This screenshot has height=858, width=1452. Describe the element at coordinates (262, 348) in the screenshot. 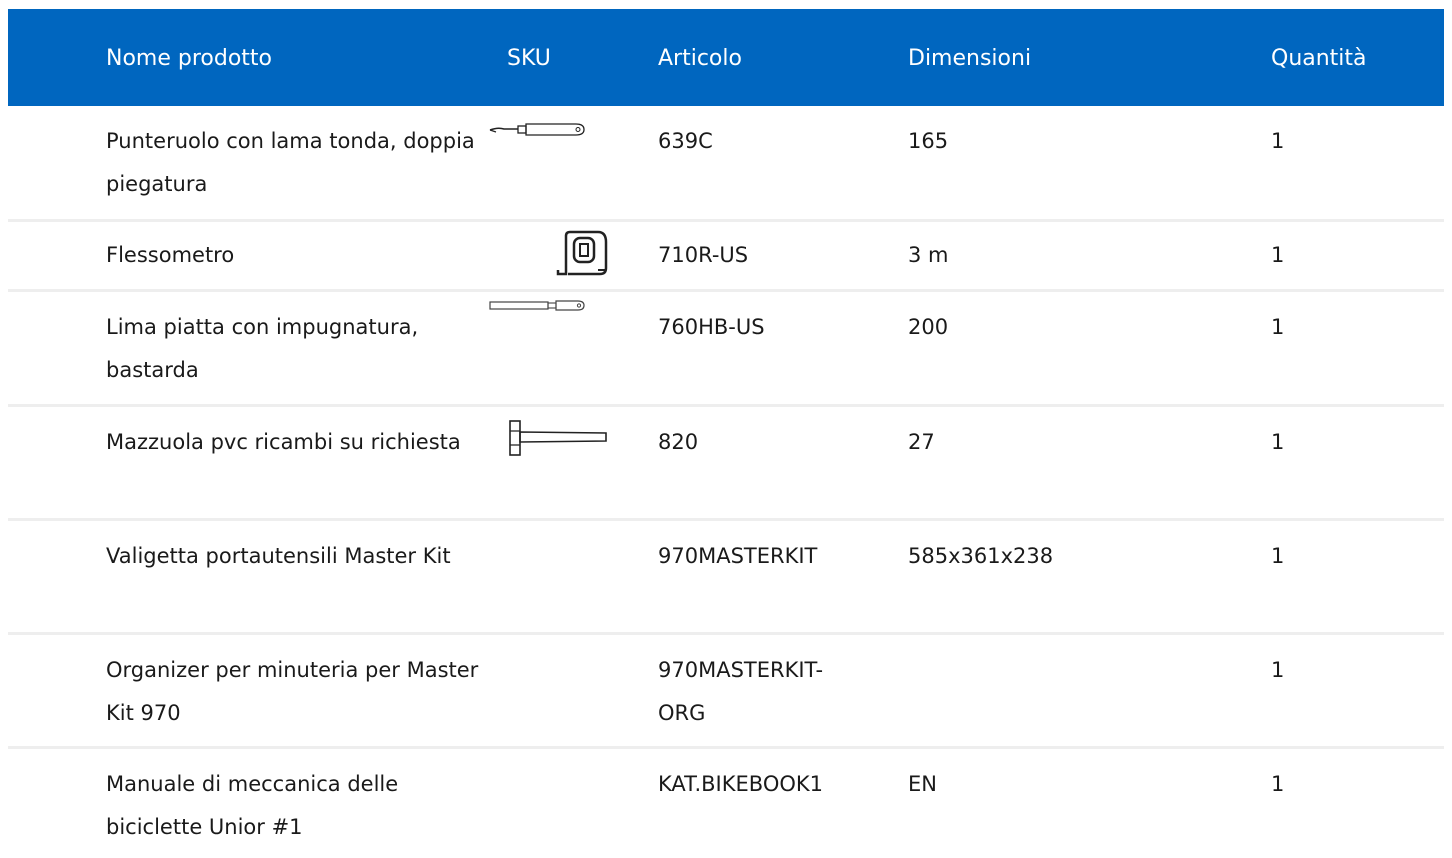

I see `product-name: Lima piatta con impugnatura, bastarda` at that location.